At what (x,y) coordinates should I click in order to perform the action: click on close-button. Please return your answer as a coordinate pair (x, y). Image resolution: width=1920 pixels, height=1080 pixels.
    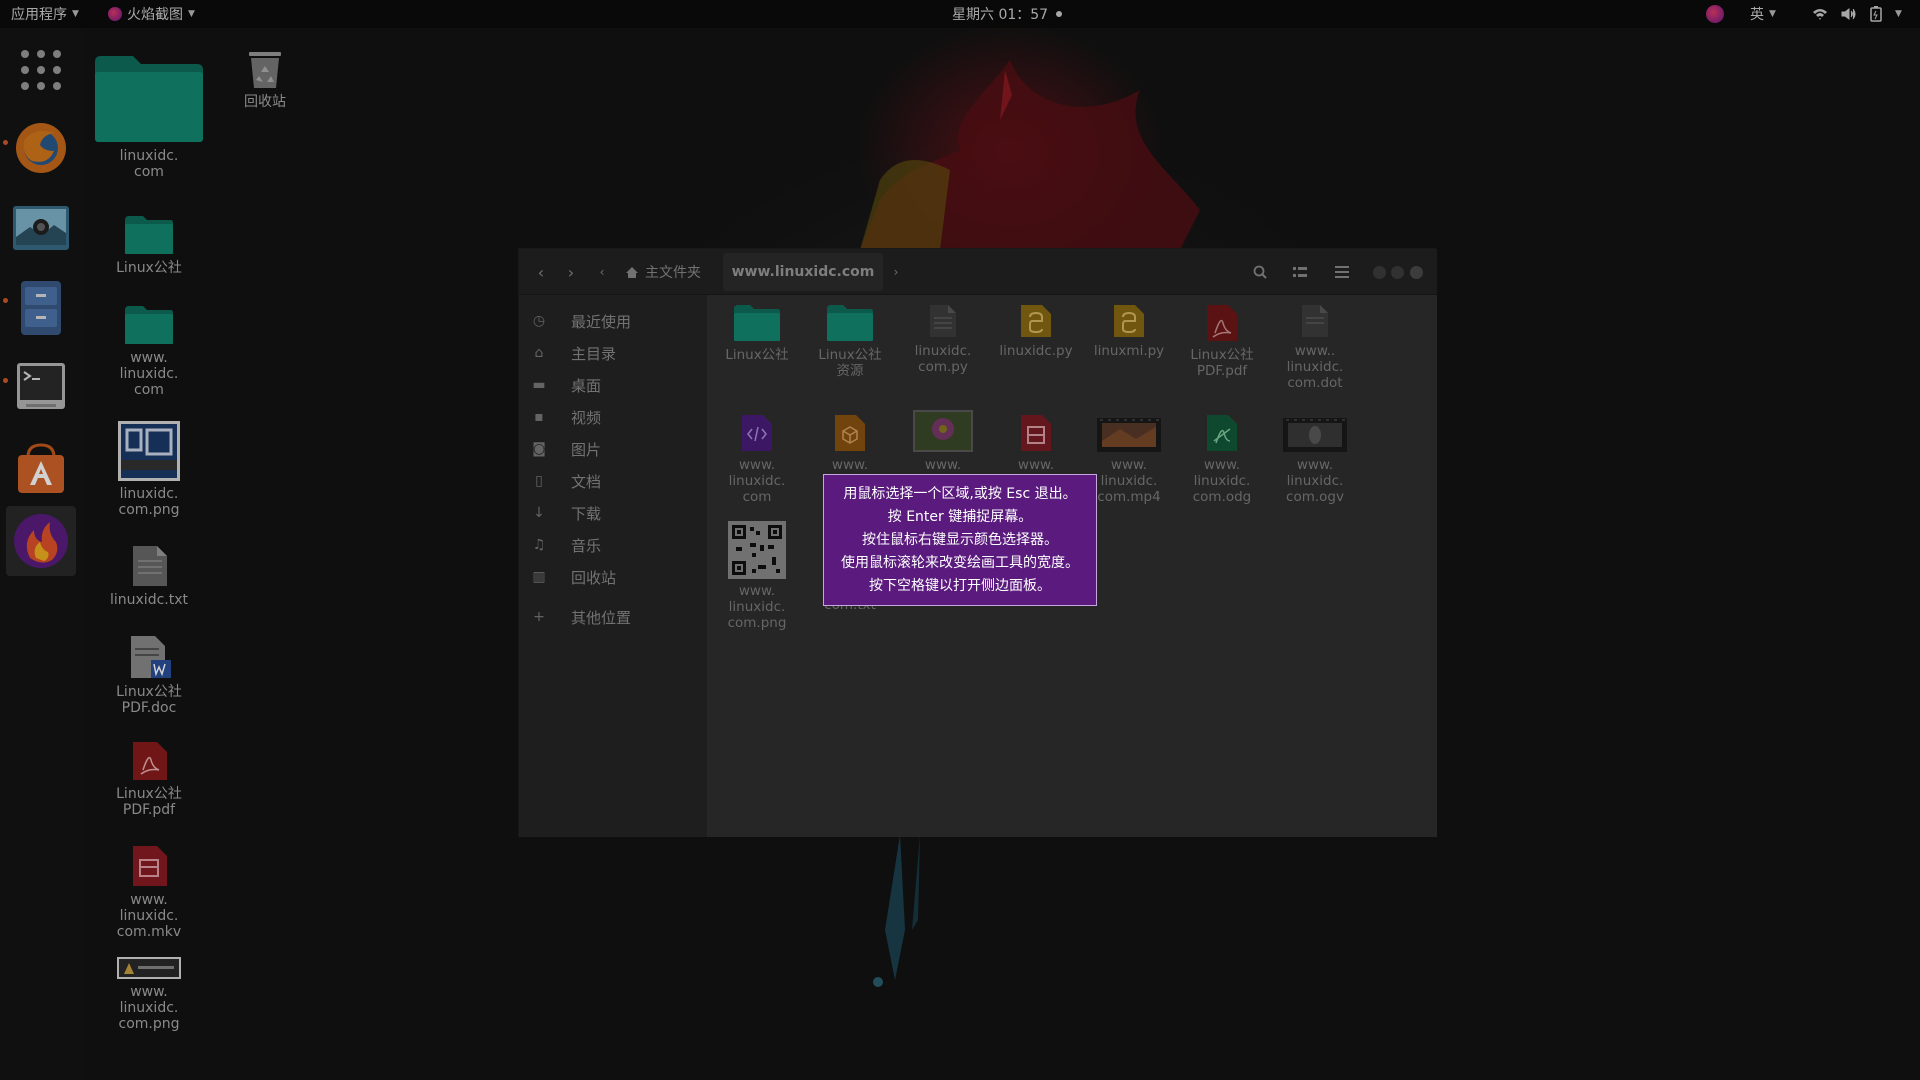
    Looking at the image, I should click on (1416, 272).